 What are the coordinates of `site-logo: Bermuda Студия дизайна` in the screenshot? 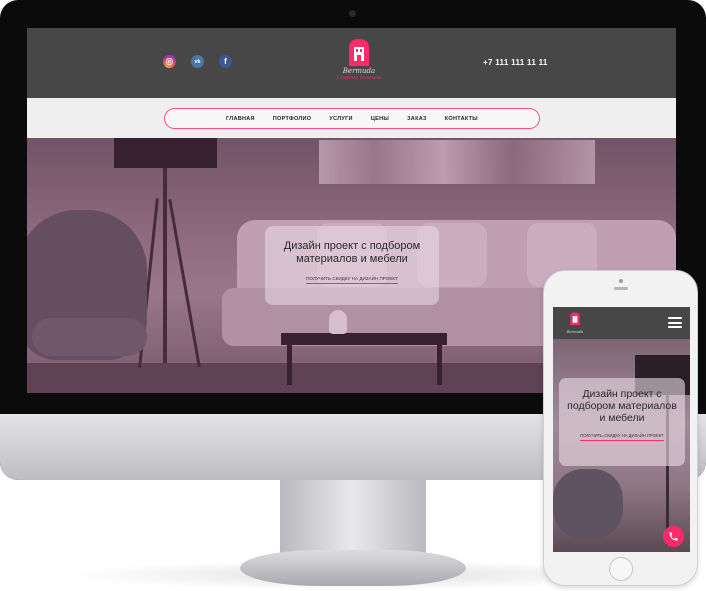 It's located at (359, 67).